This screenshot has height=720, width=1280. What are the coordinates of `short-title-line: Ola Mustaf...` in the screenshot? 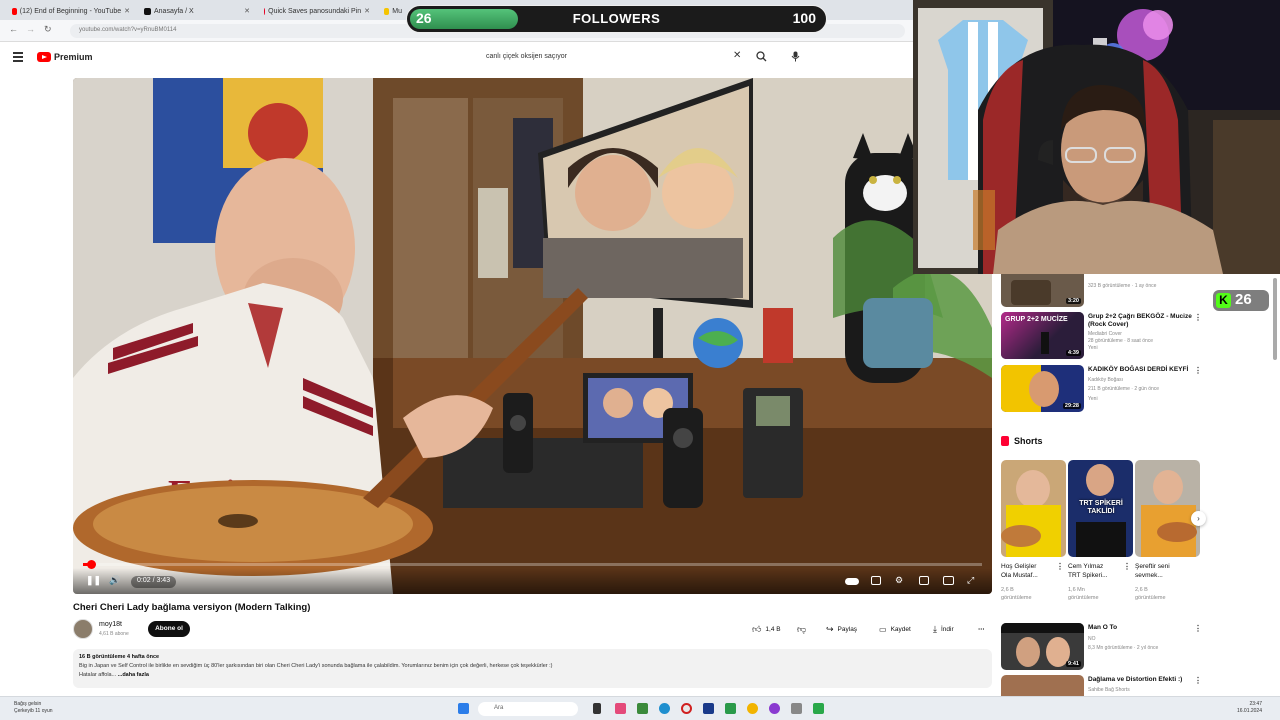 It's located at (1019, 575).